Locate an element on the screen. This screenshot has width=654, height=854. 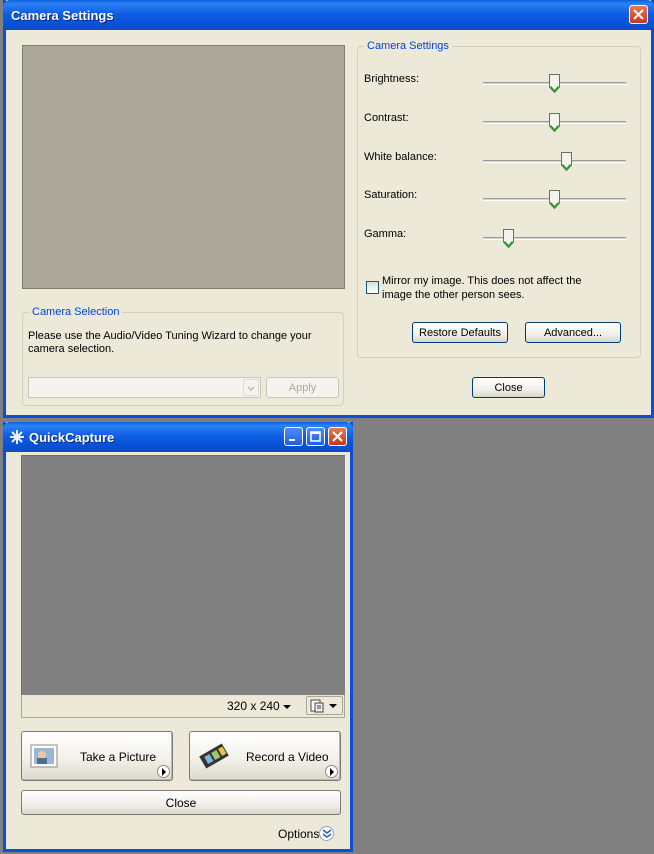
camera-preview is located at coordinates (183, 167).